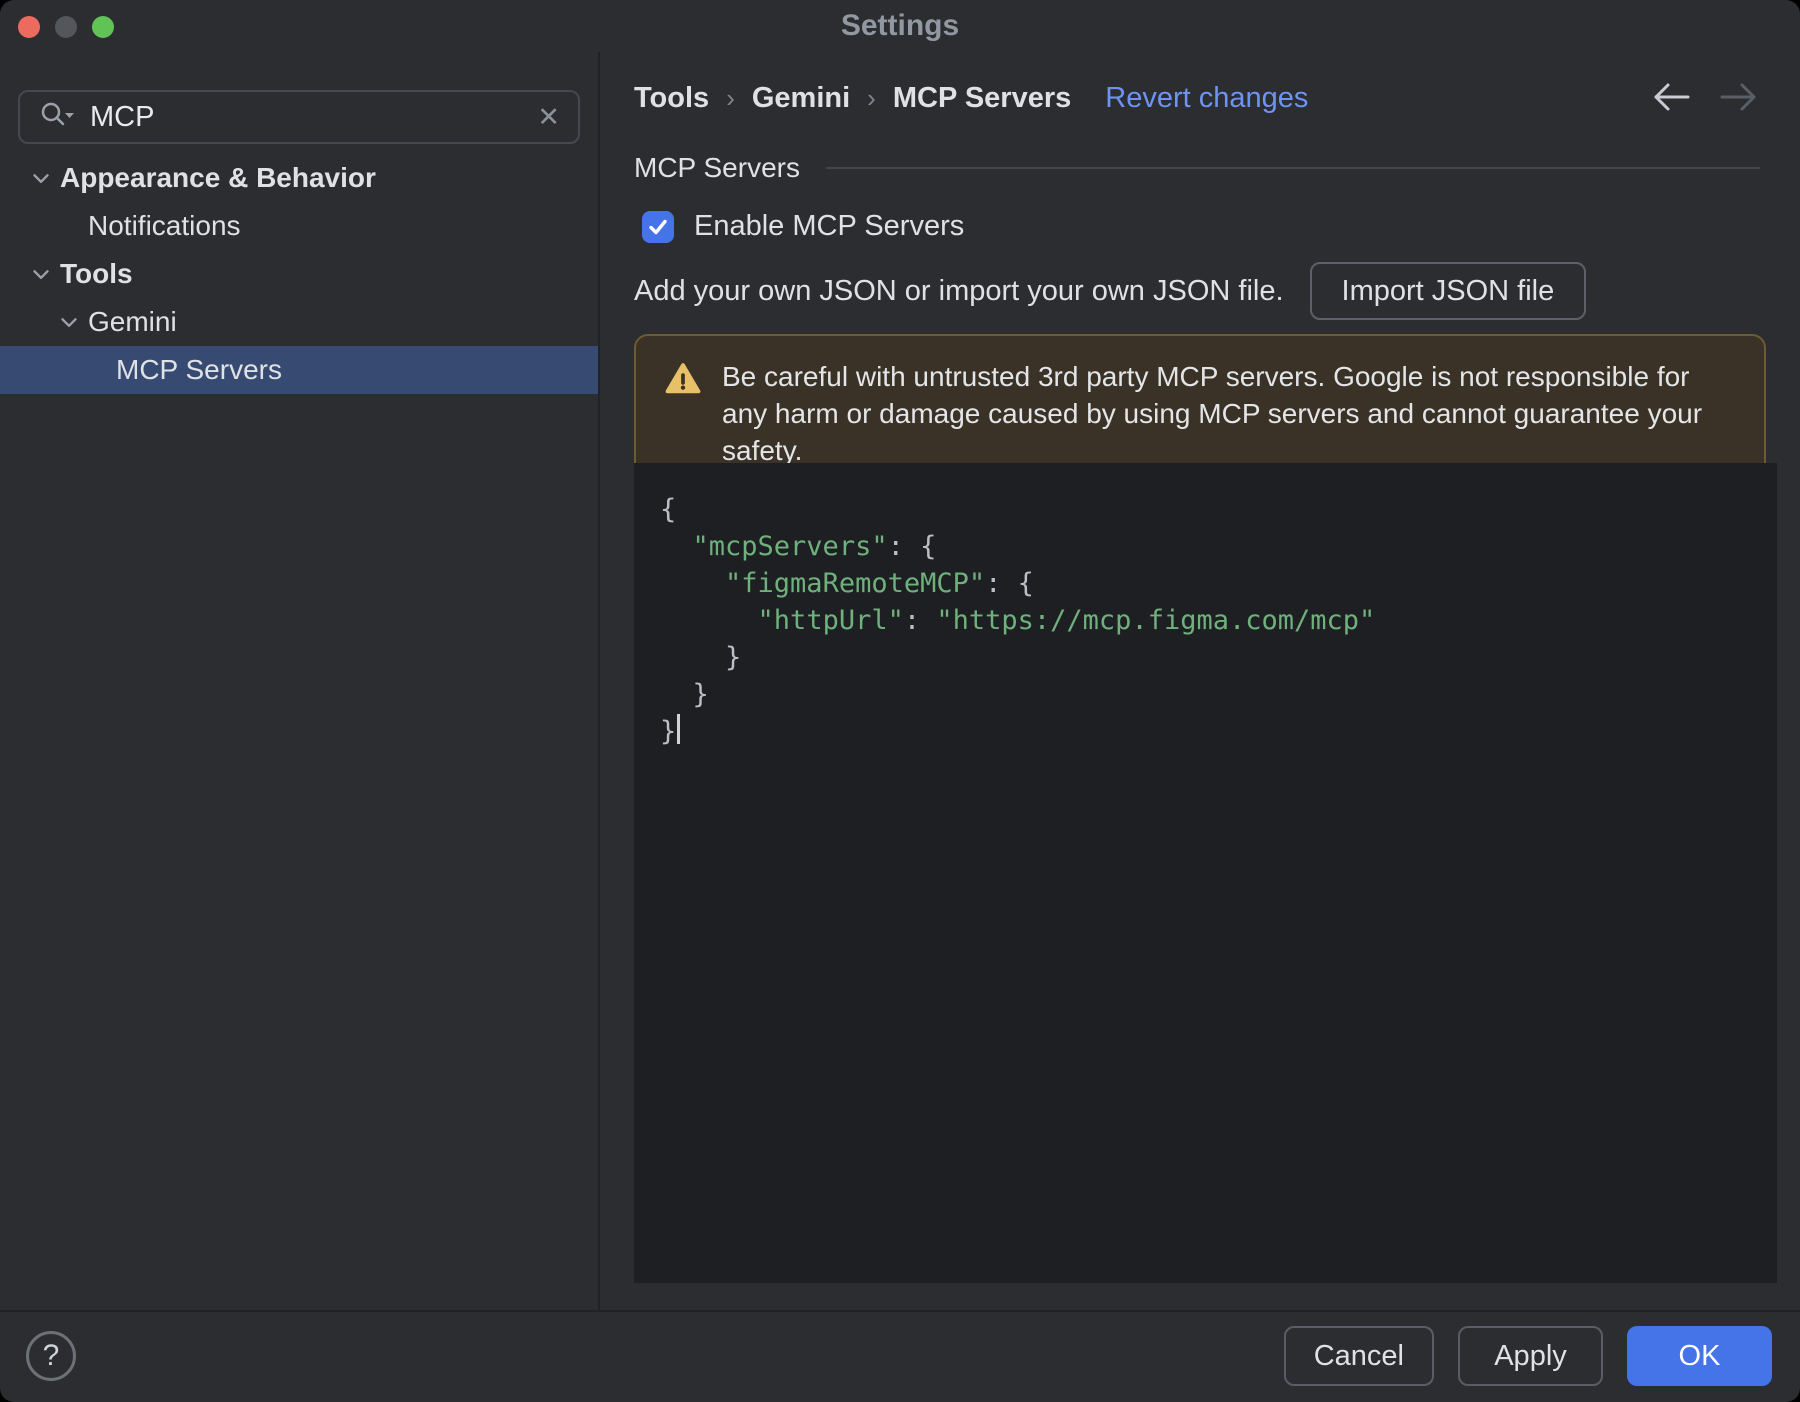  Describe the element at coordinates (1740, 99) in the screenshot. I see `forward-arrow-icon` at that location.